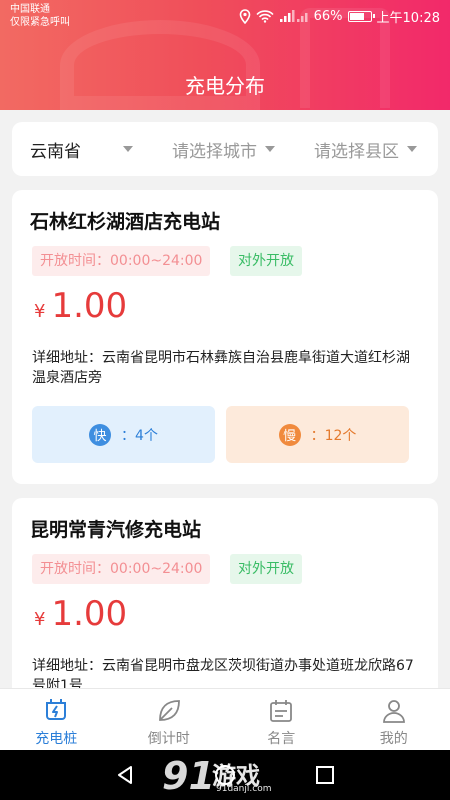  What do you see at coordinates (116, 530) in the screenshot?
I see `station-name: 昆明常青汽修充电站` at bounding box center [116, 530].